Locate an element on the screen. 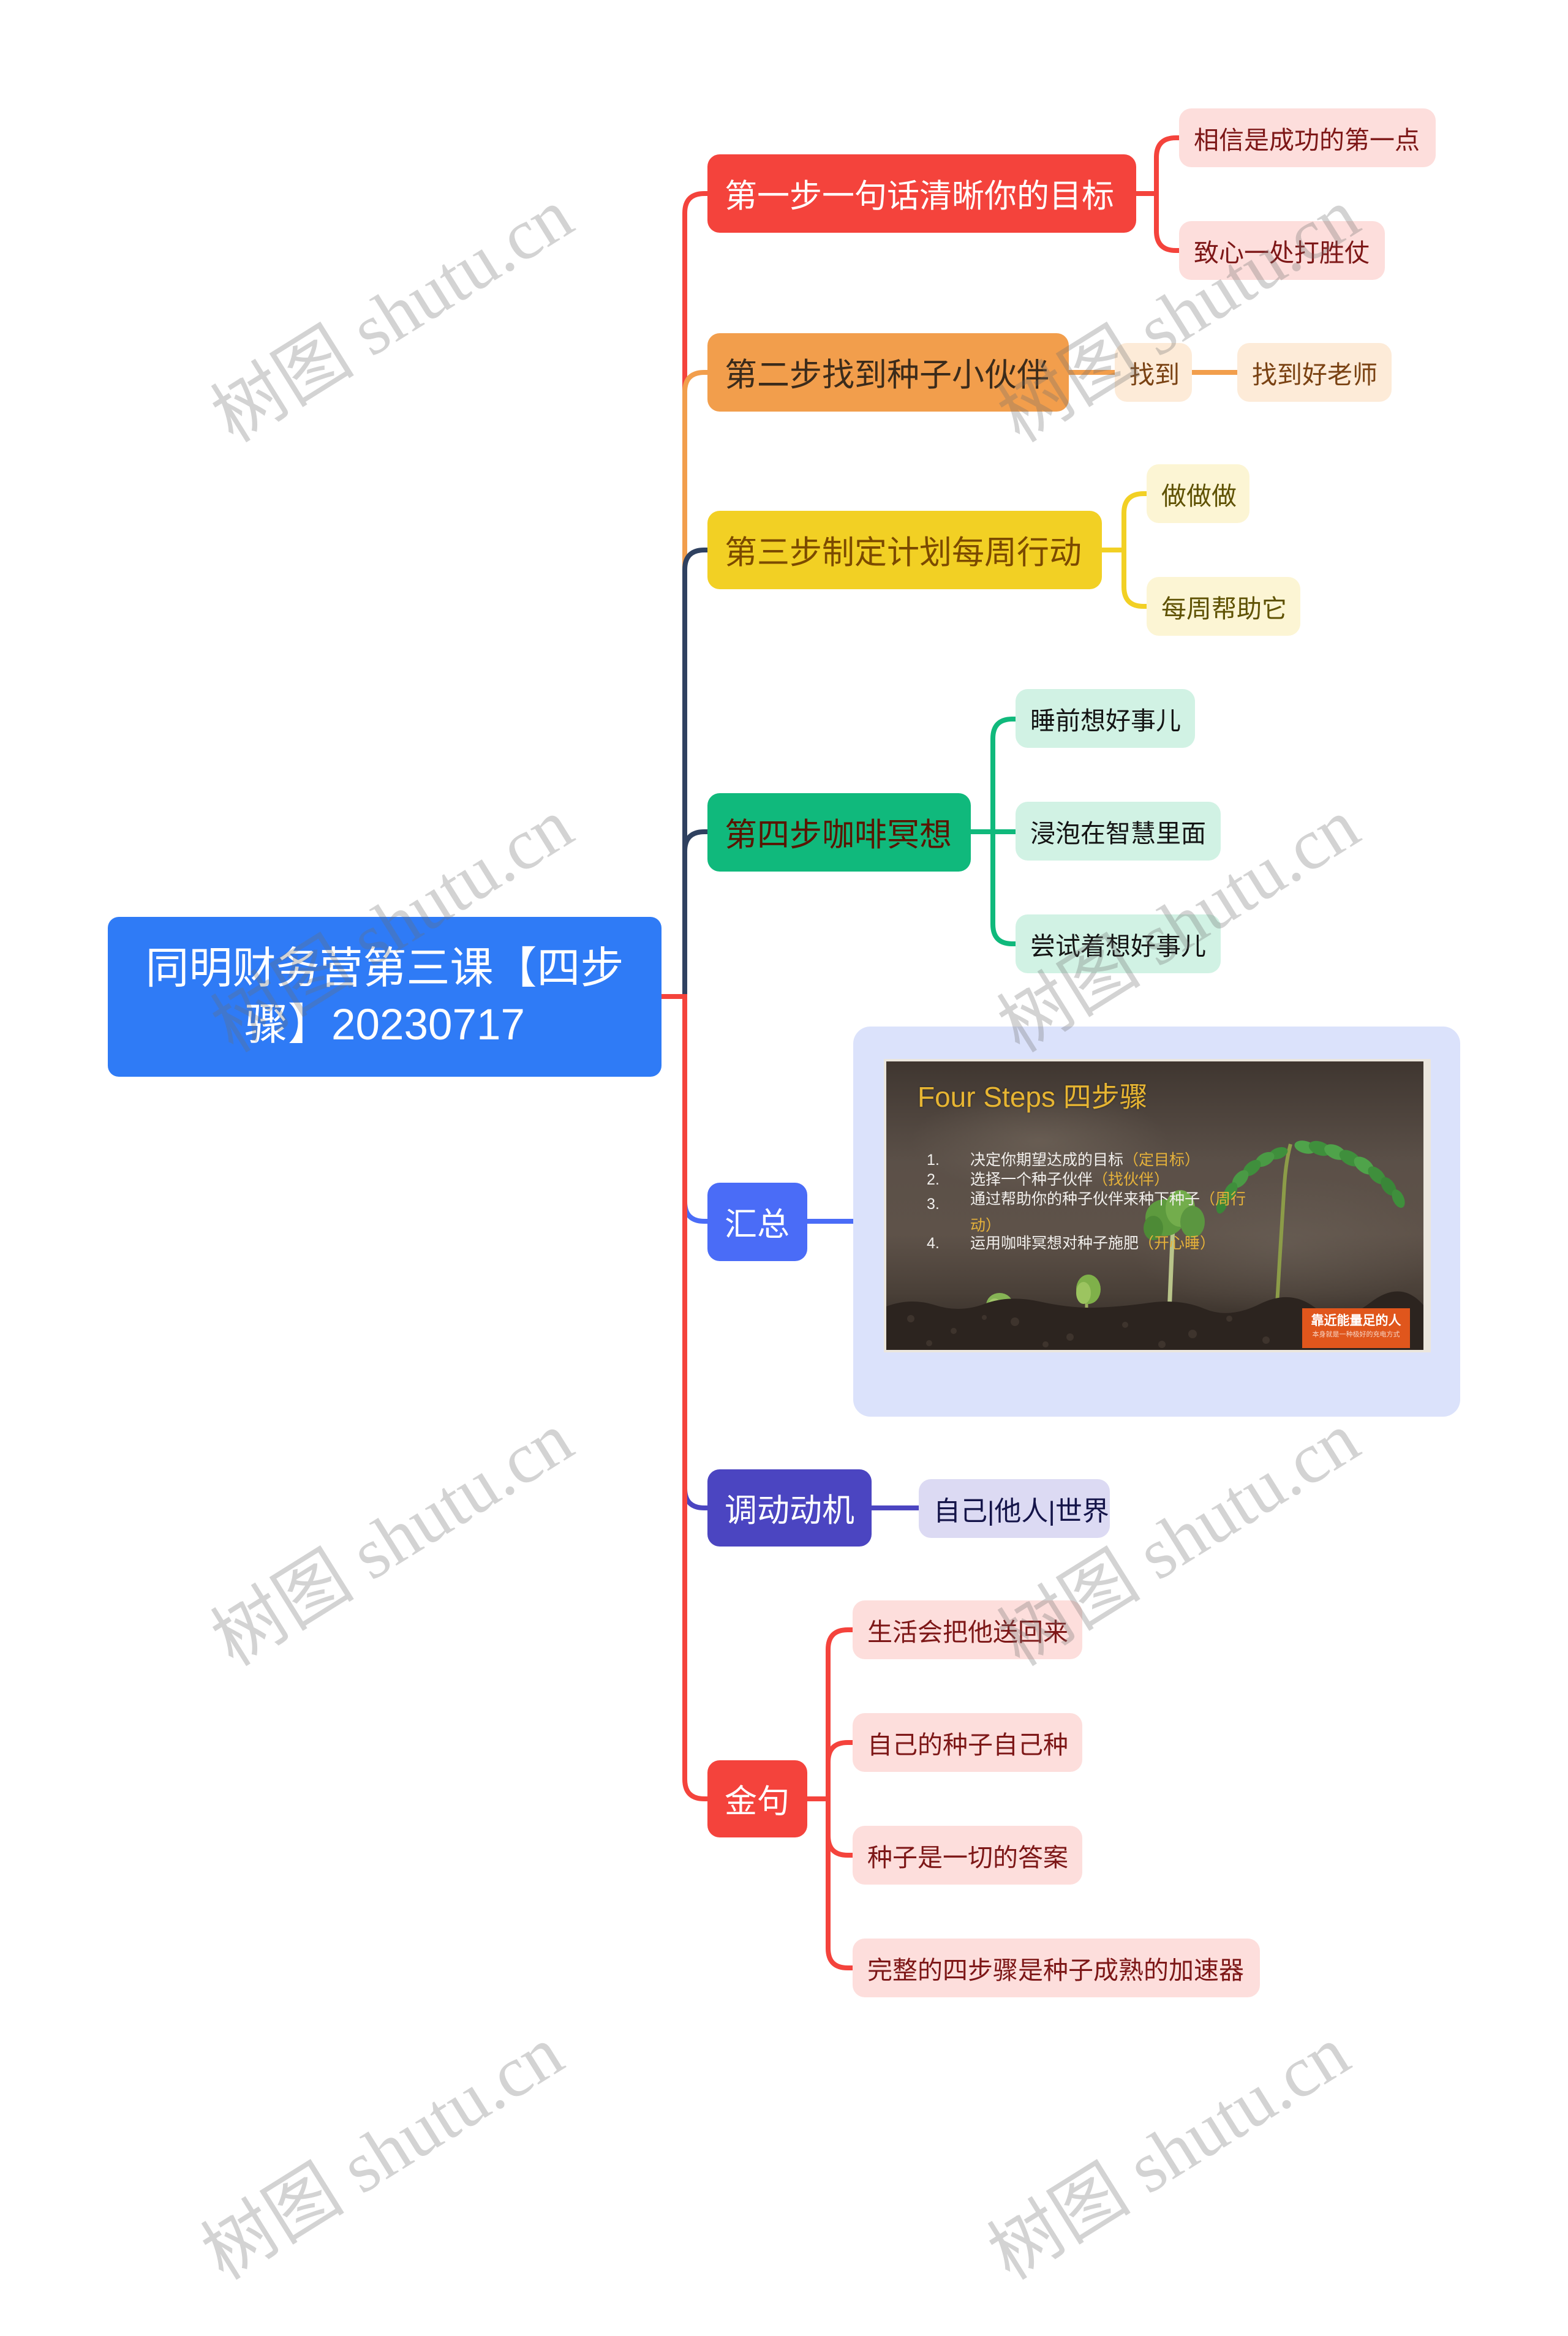  branch-label: 第一步一句话清晰你的目标 is located at coordinates (919, 196).